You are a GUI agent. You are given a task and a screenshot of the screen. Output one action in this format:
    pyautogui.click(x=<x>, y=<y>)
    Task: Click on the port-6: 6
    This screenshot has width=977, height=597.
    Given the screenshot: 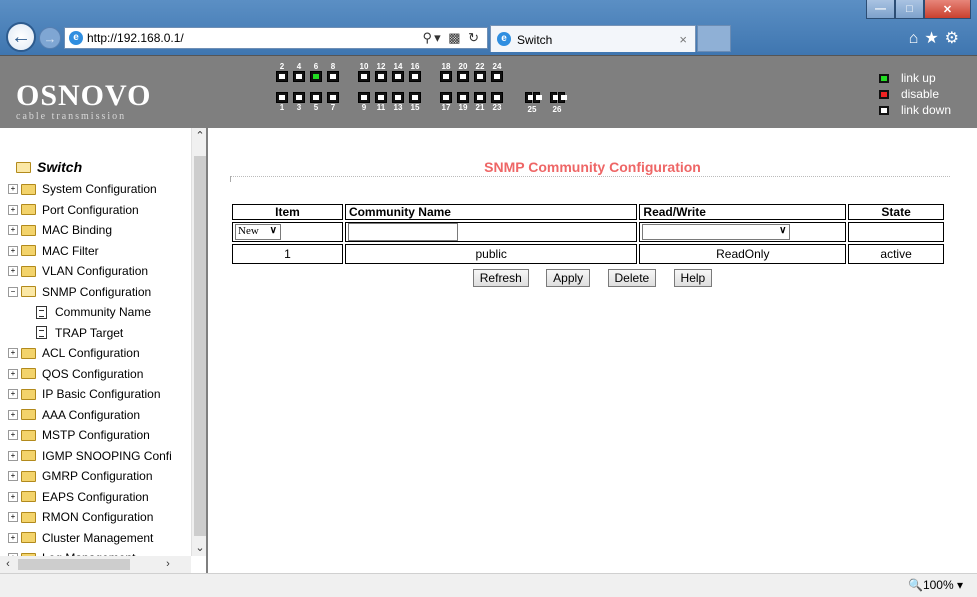 What is the action you would take?
    pyautogui.click(x=316, y=72)
    